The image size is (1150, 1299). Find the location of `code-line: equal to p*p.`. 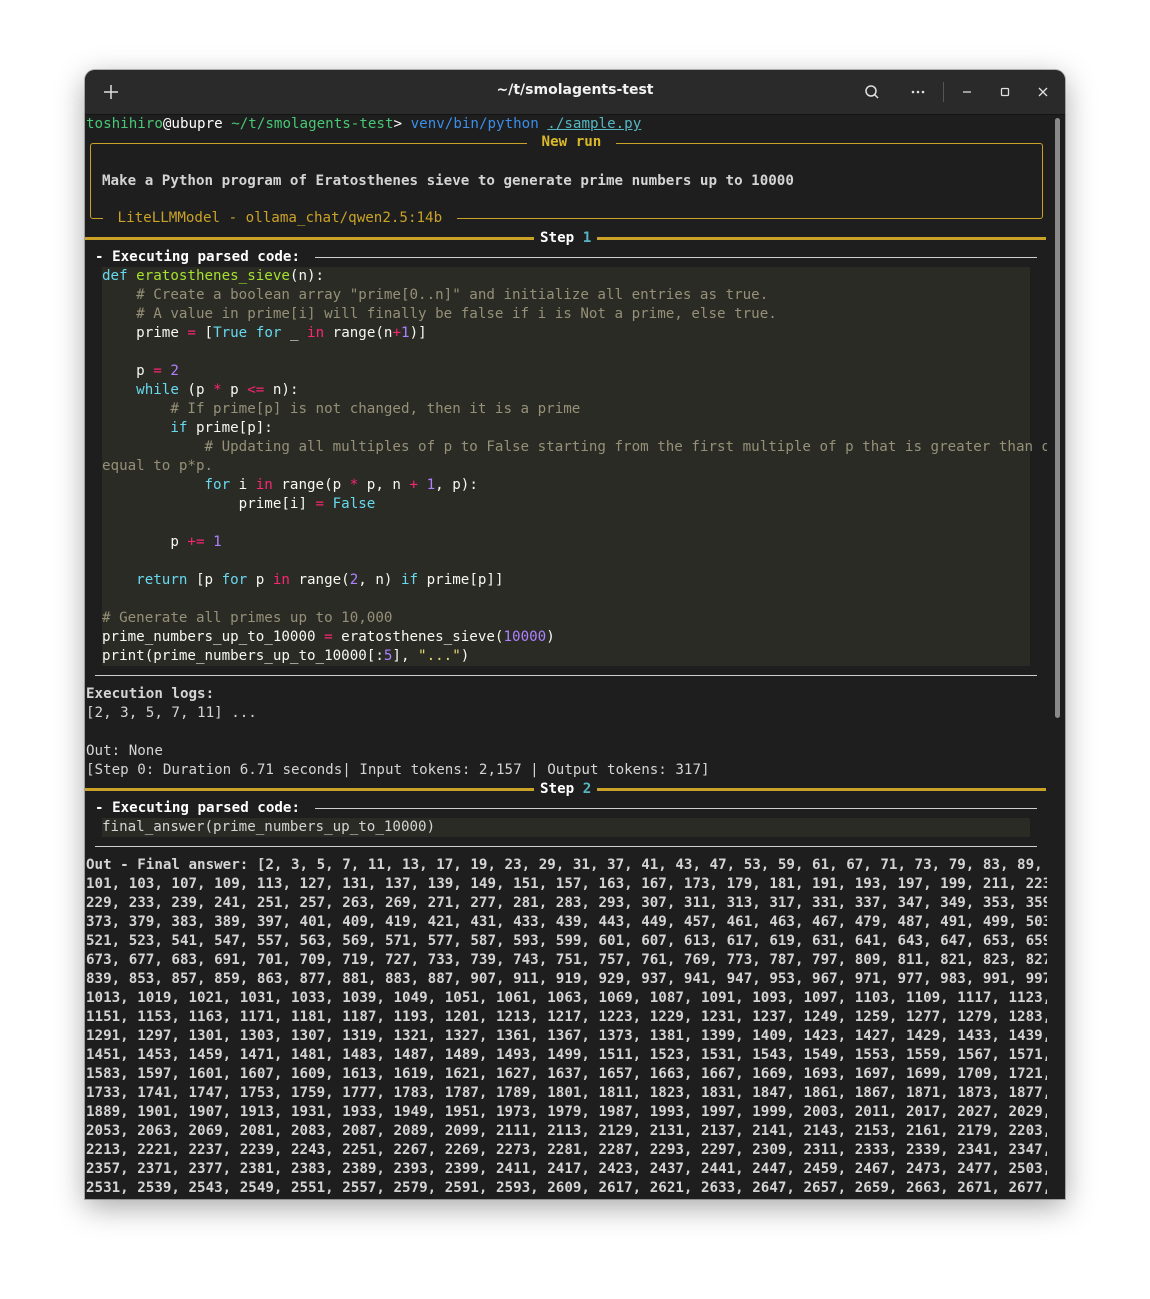

code-line: equal to p*p. is located at coordinates (158, 466).